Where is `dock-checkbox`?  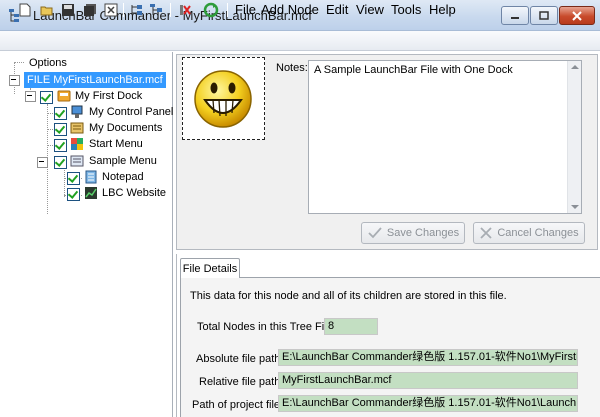 dock-checkbox is located at coordinates (46, 97).